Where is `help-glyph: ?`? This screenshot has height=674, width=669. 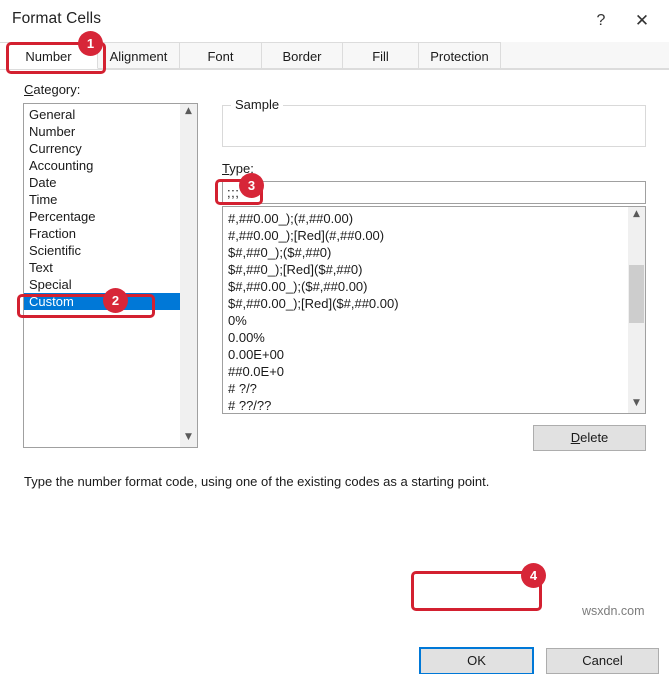 help-glyph: ? is located at coordinates (601, 20).